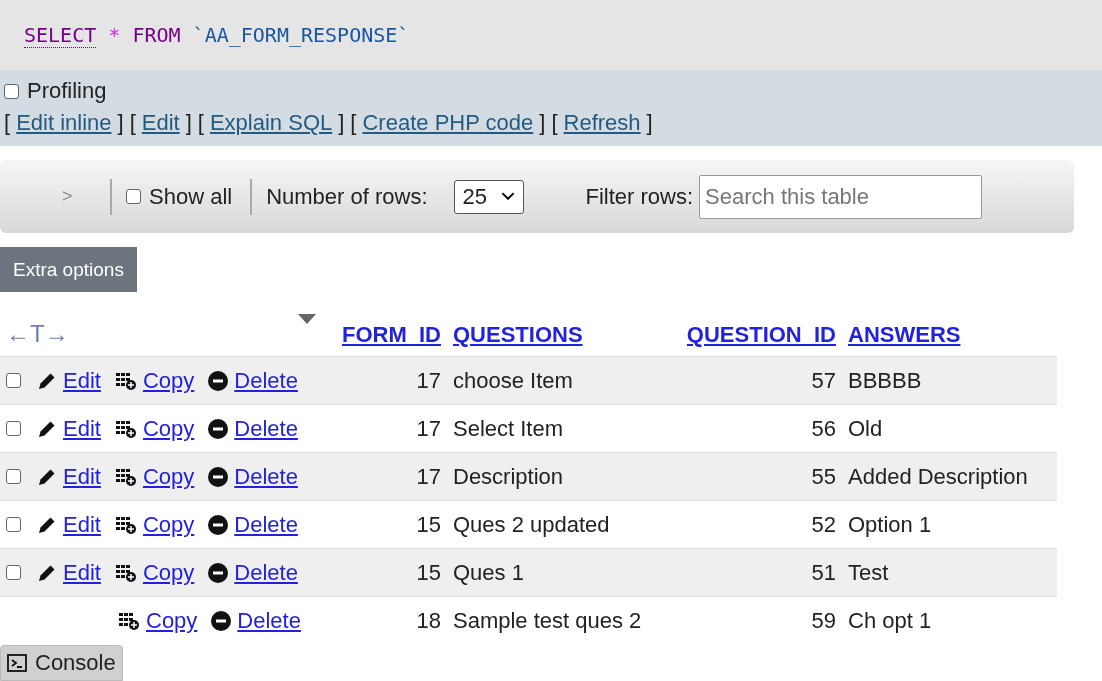  What do you see at coordinates (11, 91) in the screenshot?
I see `profiling-checkbox` at bounding box center [11, 91].